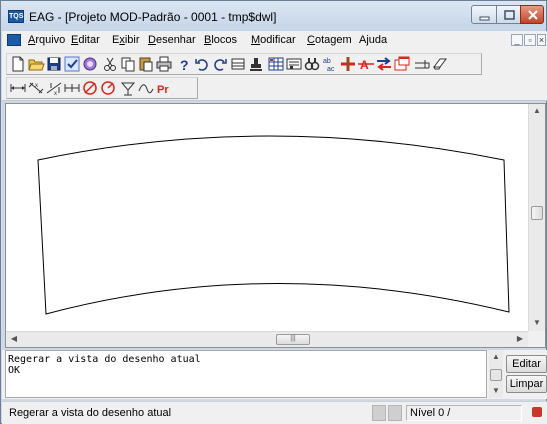 The width and height of the screenshot is (547, 424). What do you see at coordinates (146, 64) in the screenshot?
I see `paste-icon` at bounding box center [146, 64].